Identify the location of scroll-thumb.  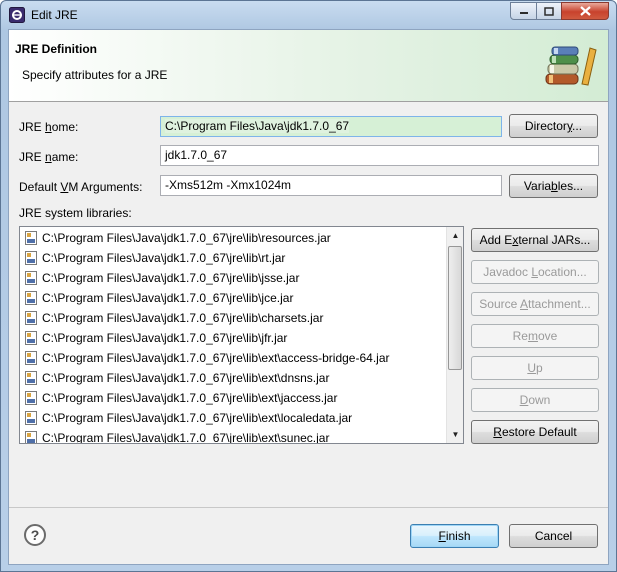
(455, 308).